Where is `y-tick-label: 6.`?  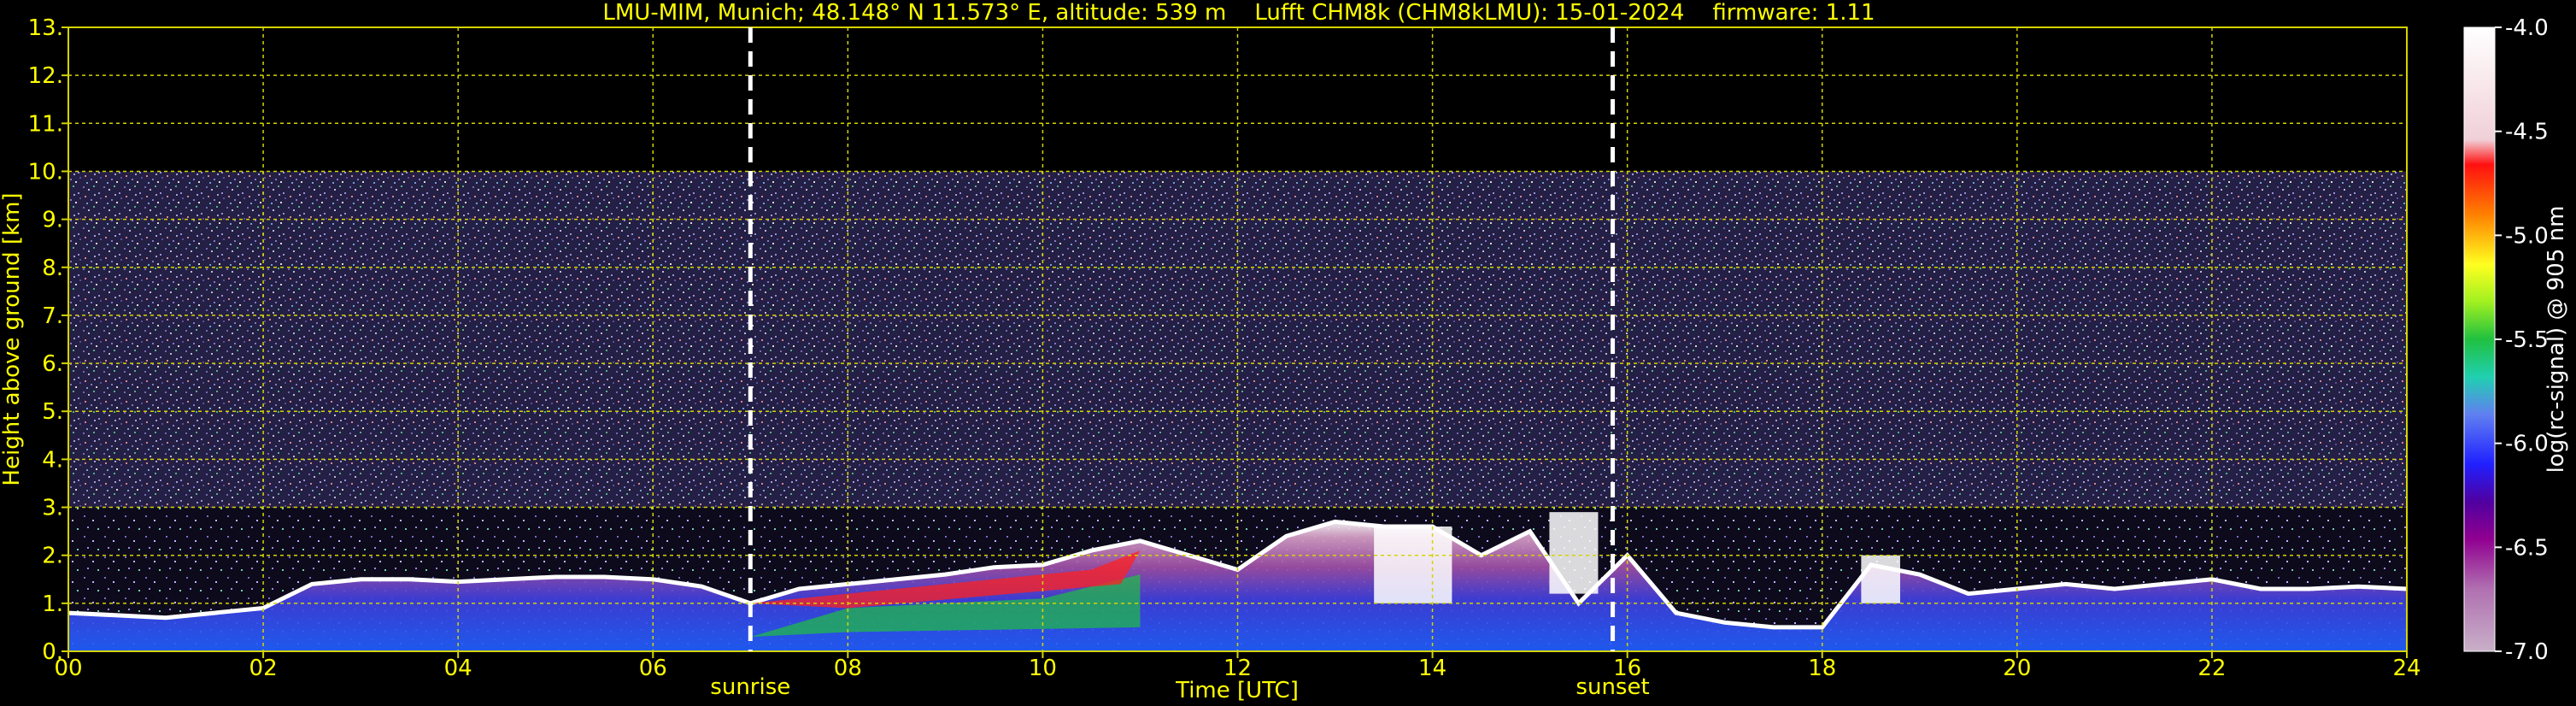 y-tick-label: 6. is located at coordinates (52, 364).